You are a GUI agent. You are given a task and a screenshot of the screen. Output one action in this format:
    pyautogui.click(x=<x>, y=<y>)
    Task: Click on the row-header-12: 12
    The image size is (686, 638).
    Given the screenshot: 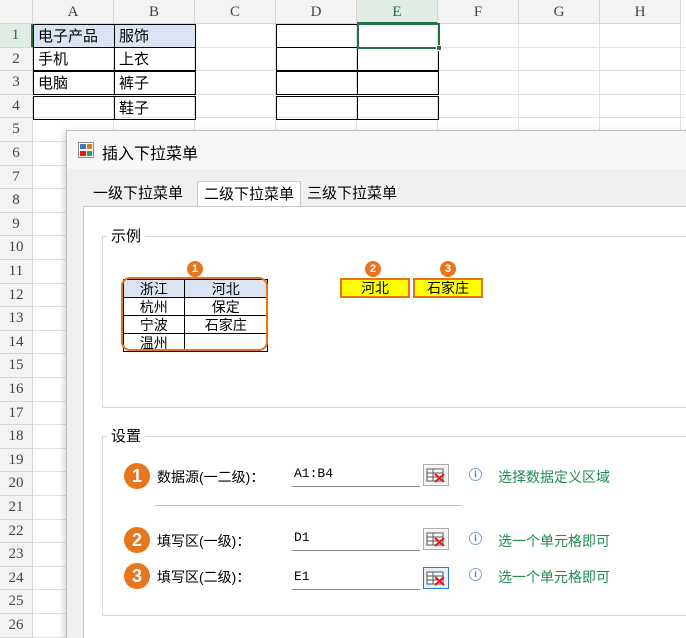 What is the action you would take?
    pyautogui.click(x=16, y=295)
    